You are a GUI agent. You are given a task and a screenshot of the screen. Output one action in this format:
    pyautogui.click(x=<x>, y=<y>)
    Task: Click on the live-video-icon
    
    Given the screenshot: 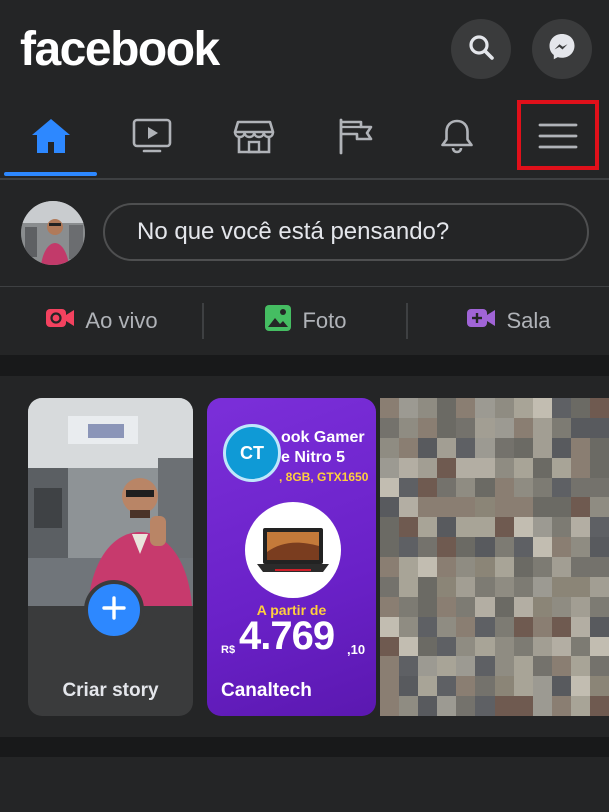 What is the action you would take?
    pyautogui.click(x=60, y=321)
    